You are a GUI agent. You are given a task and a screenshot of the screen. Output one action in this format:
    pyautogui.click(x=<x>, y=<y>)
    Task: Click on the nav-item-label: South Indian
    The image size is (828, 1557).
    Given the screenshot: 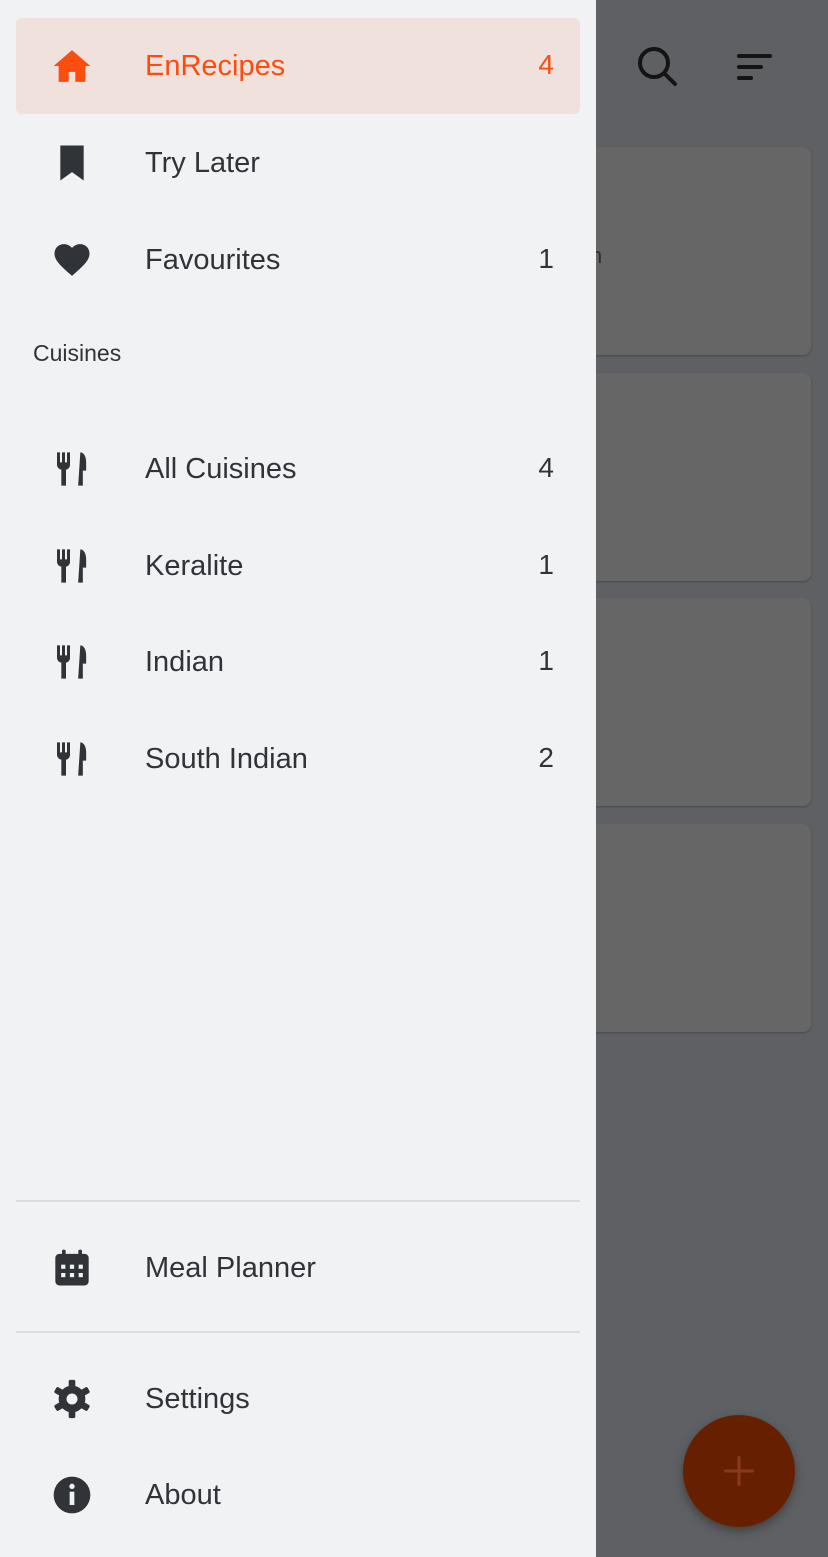 What is the action you would take?
    pyautogui.click(x=226, y=759)
    